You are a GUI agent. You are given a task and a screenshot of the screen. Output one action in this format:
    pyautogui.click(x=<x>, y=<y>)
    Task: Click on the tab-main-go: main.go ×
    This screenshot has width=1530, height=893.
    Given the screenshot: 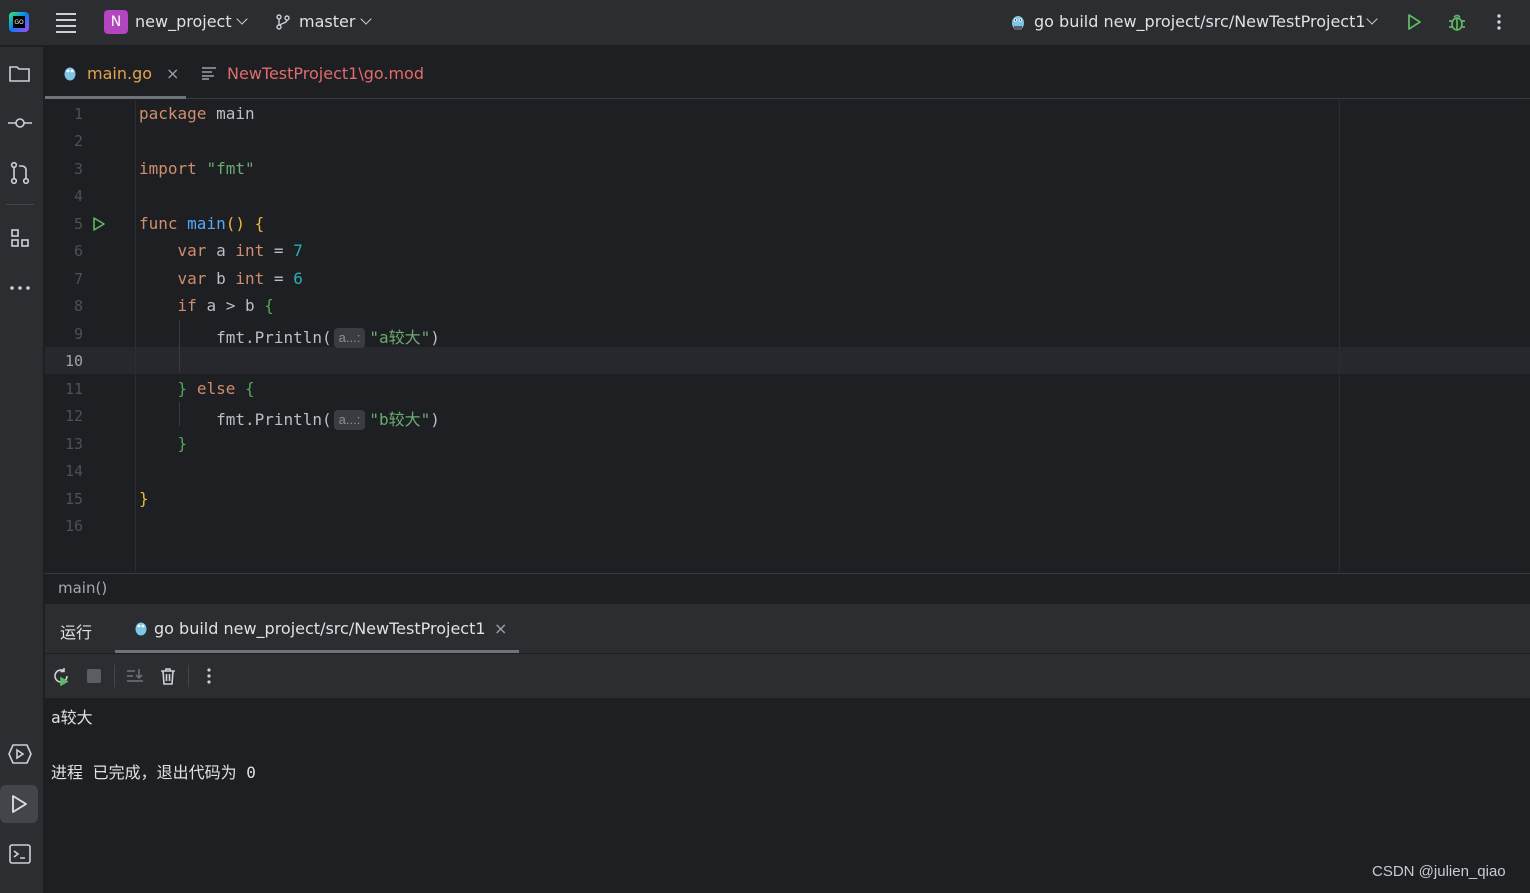 What is the action you would take?
    pyautogui.click(x=120, y=73)
    